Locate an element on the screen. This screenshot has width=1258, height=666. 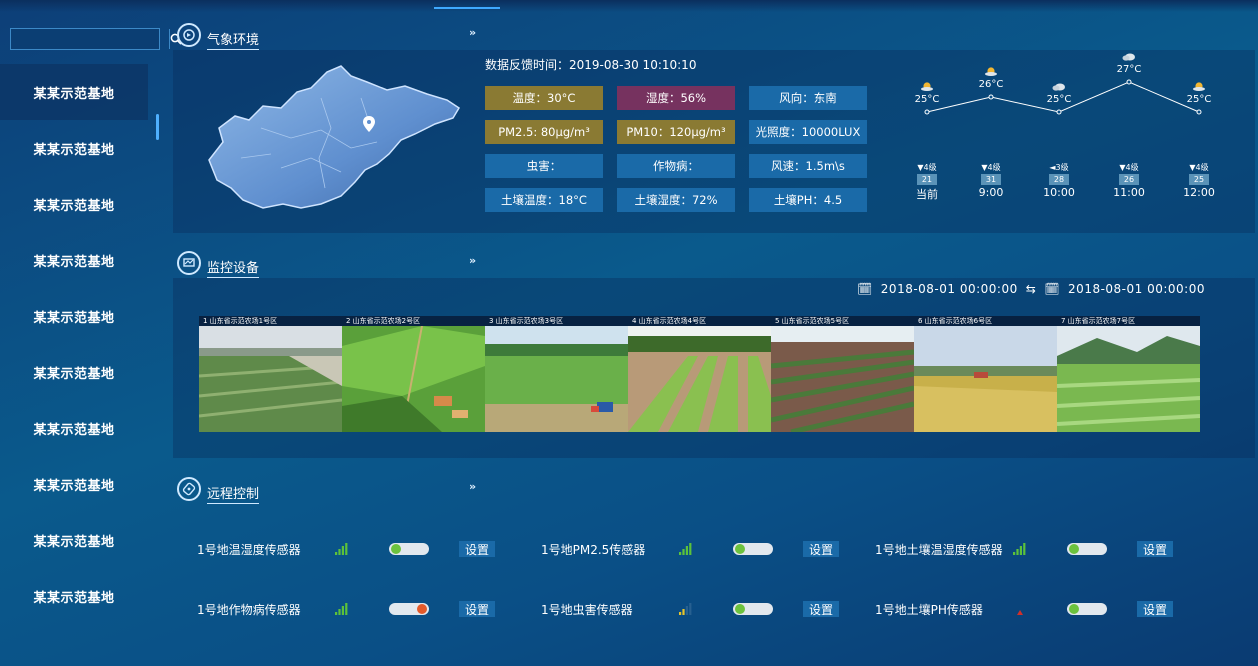
forecast-temp: 25°C is located at coordinates (1199, 99).